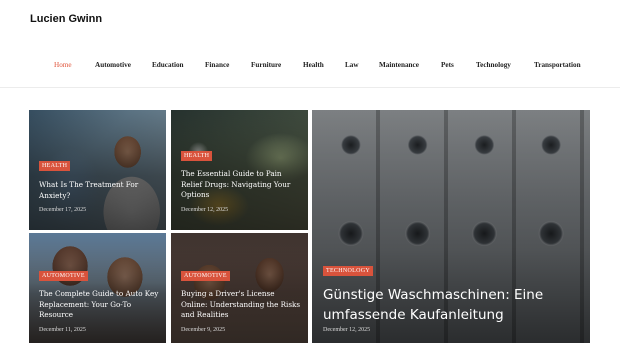 This screenshot has height=343, width=620. Describe the element at coordinates (63, 65) in the screenshot. I see `nav-item-home: Home` at that location.